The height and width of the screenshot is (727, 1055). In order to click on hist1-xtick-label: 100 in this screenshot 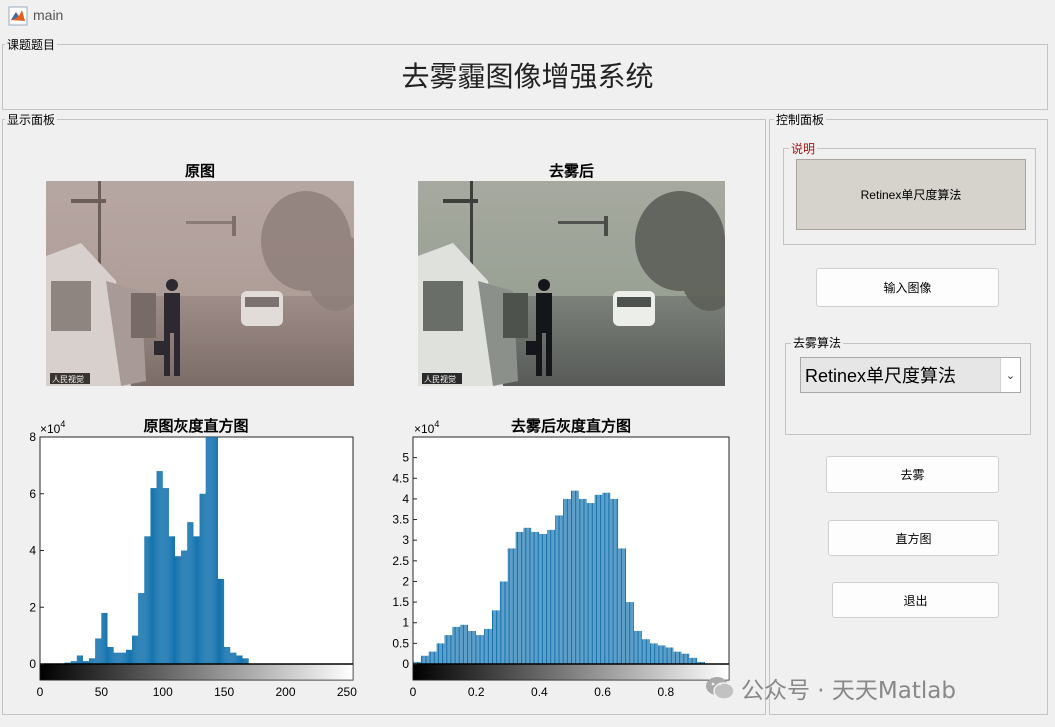, I will do `click(163, 692)`.